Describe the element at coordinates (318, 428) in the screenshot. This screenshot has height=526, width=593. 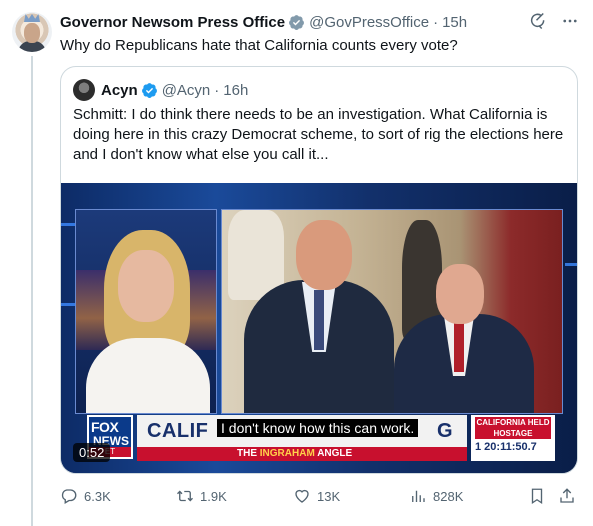
I see `closed-caption: I don't know how this can work.` at that location.